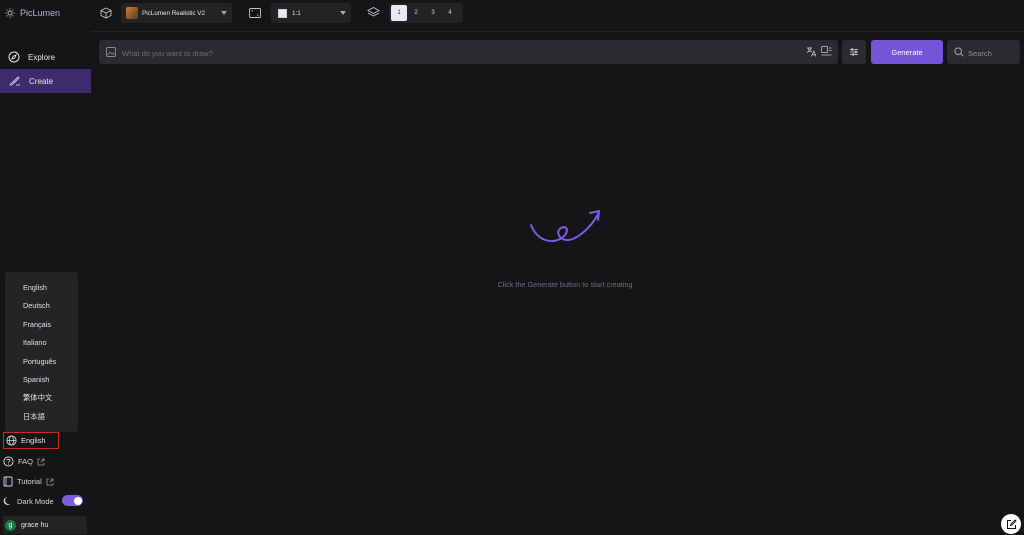 The height and width of the screenshot is (535, 1024). What do you see at coordinates (907, 52) in the screenshot?
I see `generate-button: Generate` at bounding box center [907, 52].